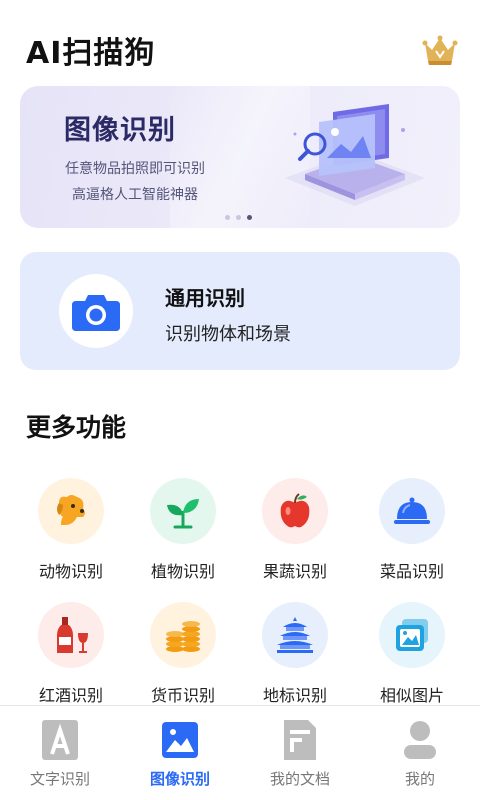 Image resolution: width=480 pixels, height=800 pixels. I want to click on camera-icon, so click(96, 313).